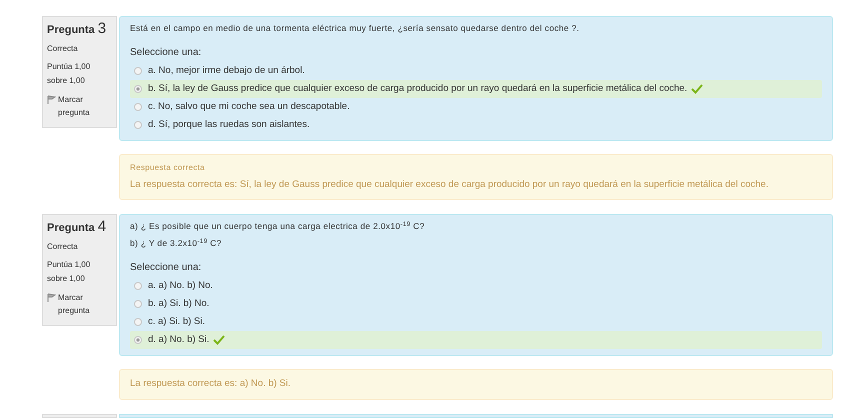  I want to click on answer-option: a. No, mejor irme debajo de un árbol., so click(476, 71).